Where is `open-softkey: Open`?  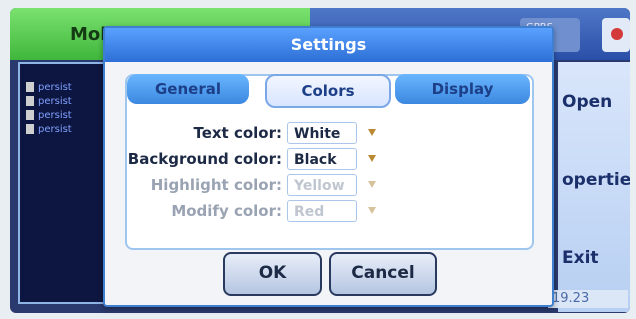
open-softkey: Open is located at coordinates (587, 102).